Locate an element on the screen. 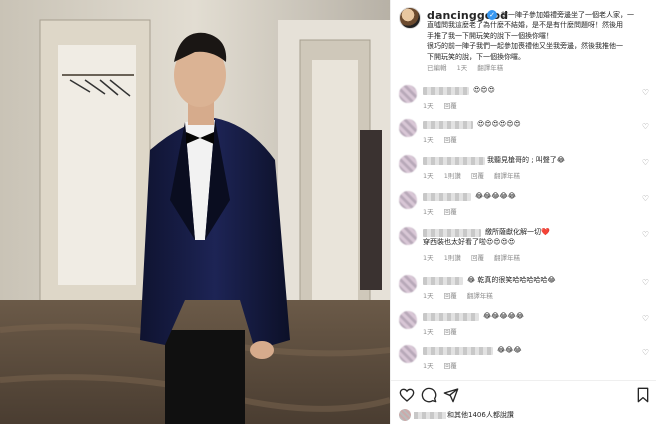 The width and height of the screenshot is (656, 424). heart-icon is located at coordinates (407, 395).